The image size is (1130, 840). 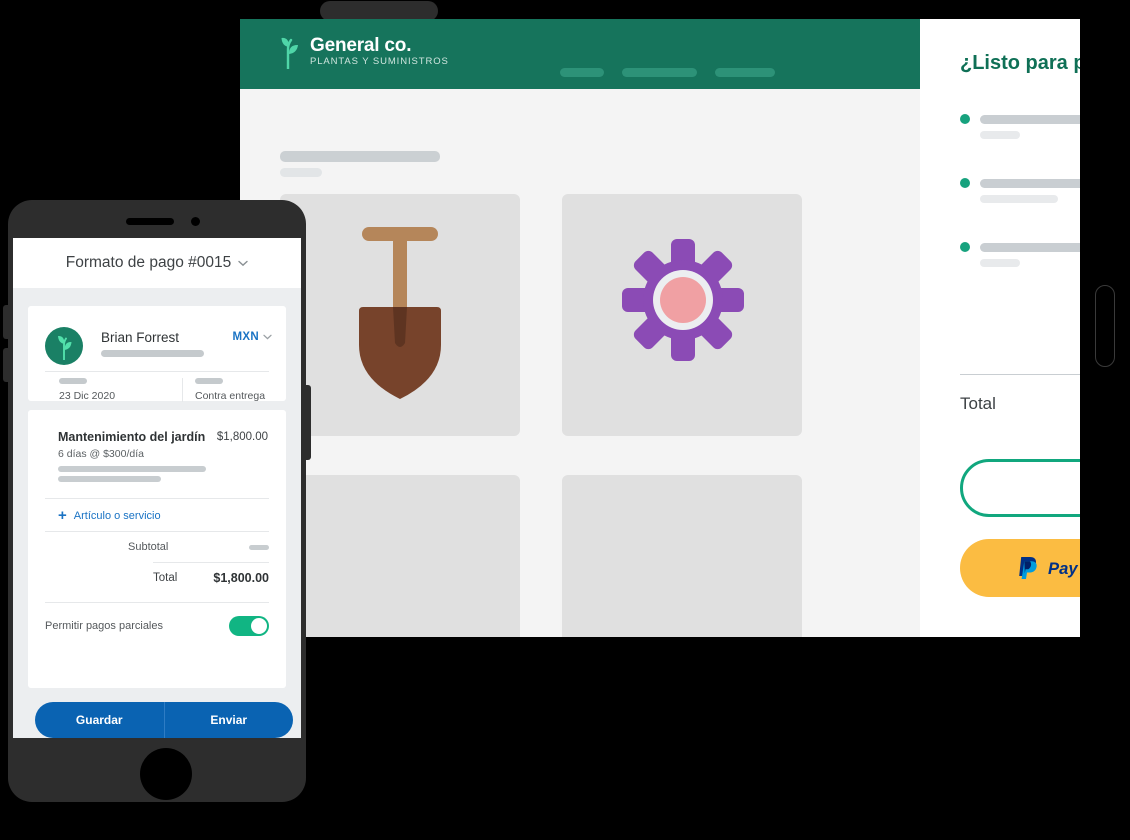 What do you see at coordinates (301, 172) in the screenshot?
I see `storefront-subheading-placeholder` at bounding box center [301, 172].